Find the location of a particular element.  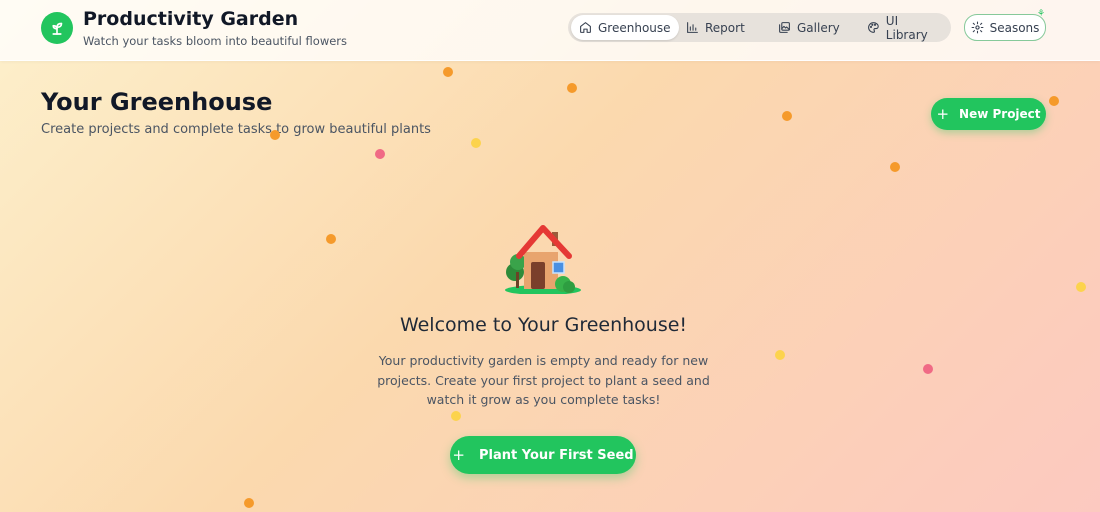

nav-report-label: Report is located at coordinates (725, 27).